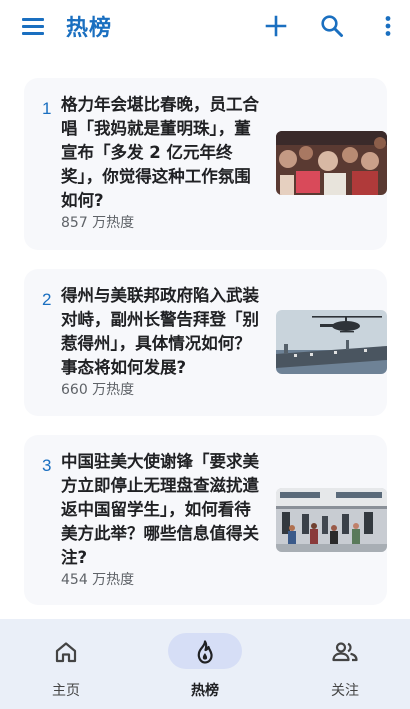 The image size is (410, 709). I want to click on nav-home-label: 主页, so click(66, 691).